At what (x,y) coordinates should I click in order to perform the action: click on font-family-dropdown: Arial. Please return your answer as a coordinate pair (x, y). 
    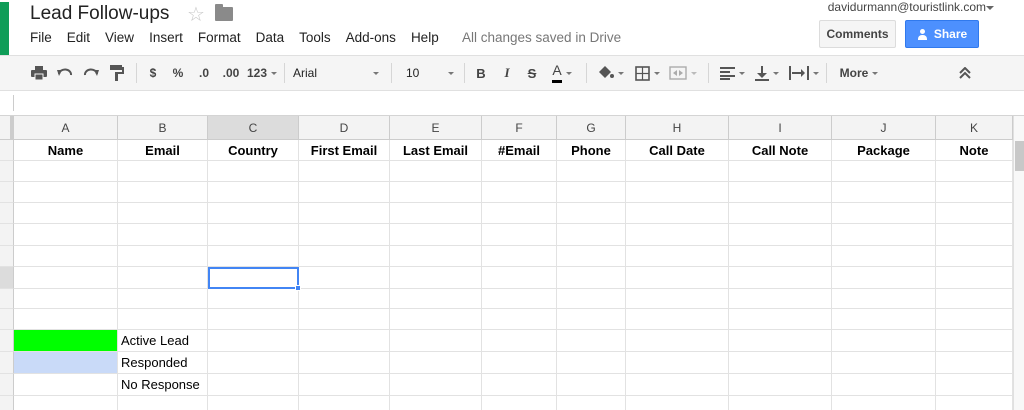
    Looking at the image, I should click on (338, 73).